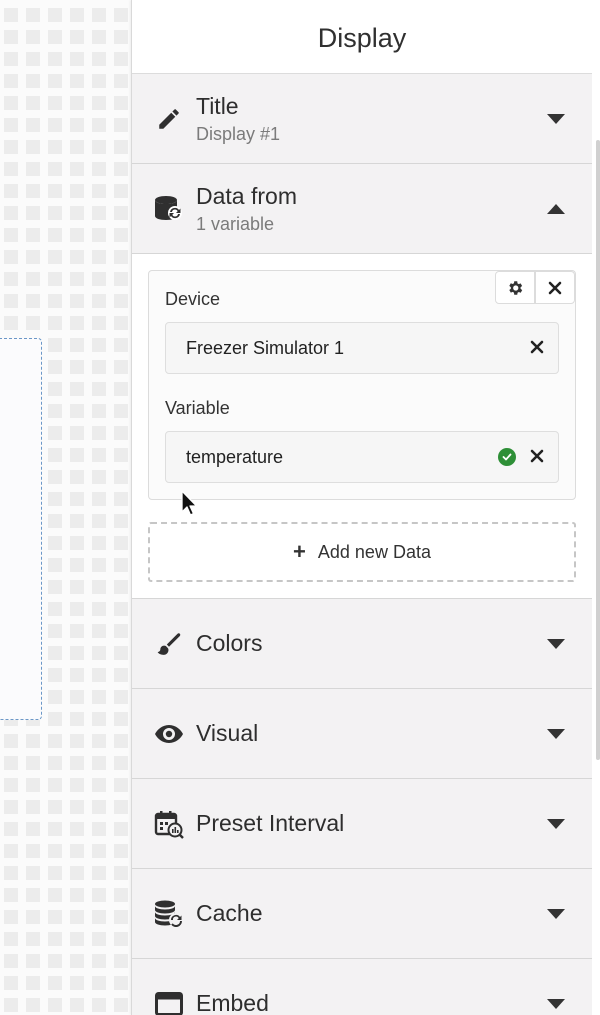  I want to click on brush-icon, so click(169, 644).